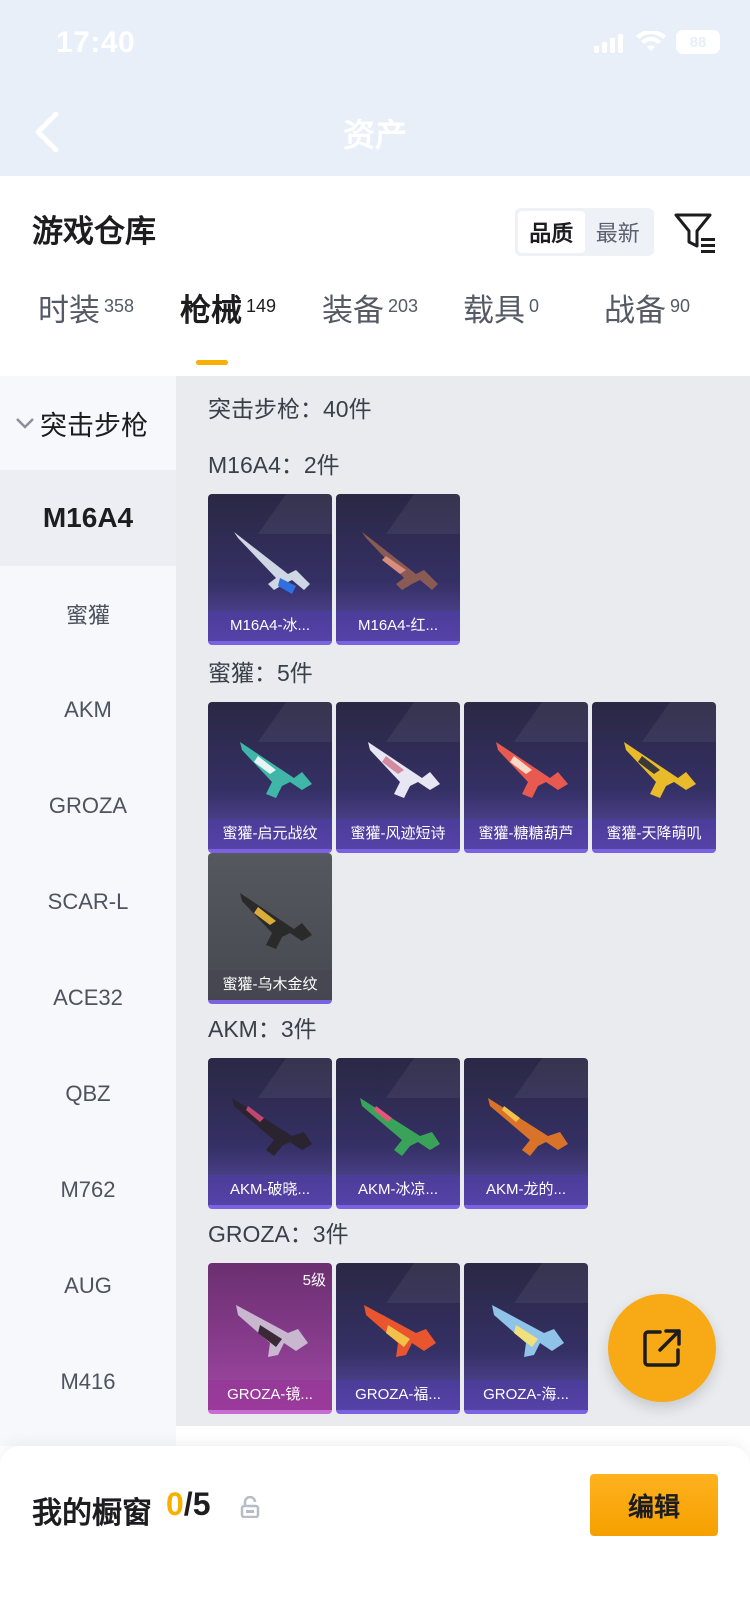 This screenshot has height=1624, width=750. Describe the element at coordinates (680, 306) in the screenshot. I see `tab-count: 90` at that location.